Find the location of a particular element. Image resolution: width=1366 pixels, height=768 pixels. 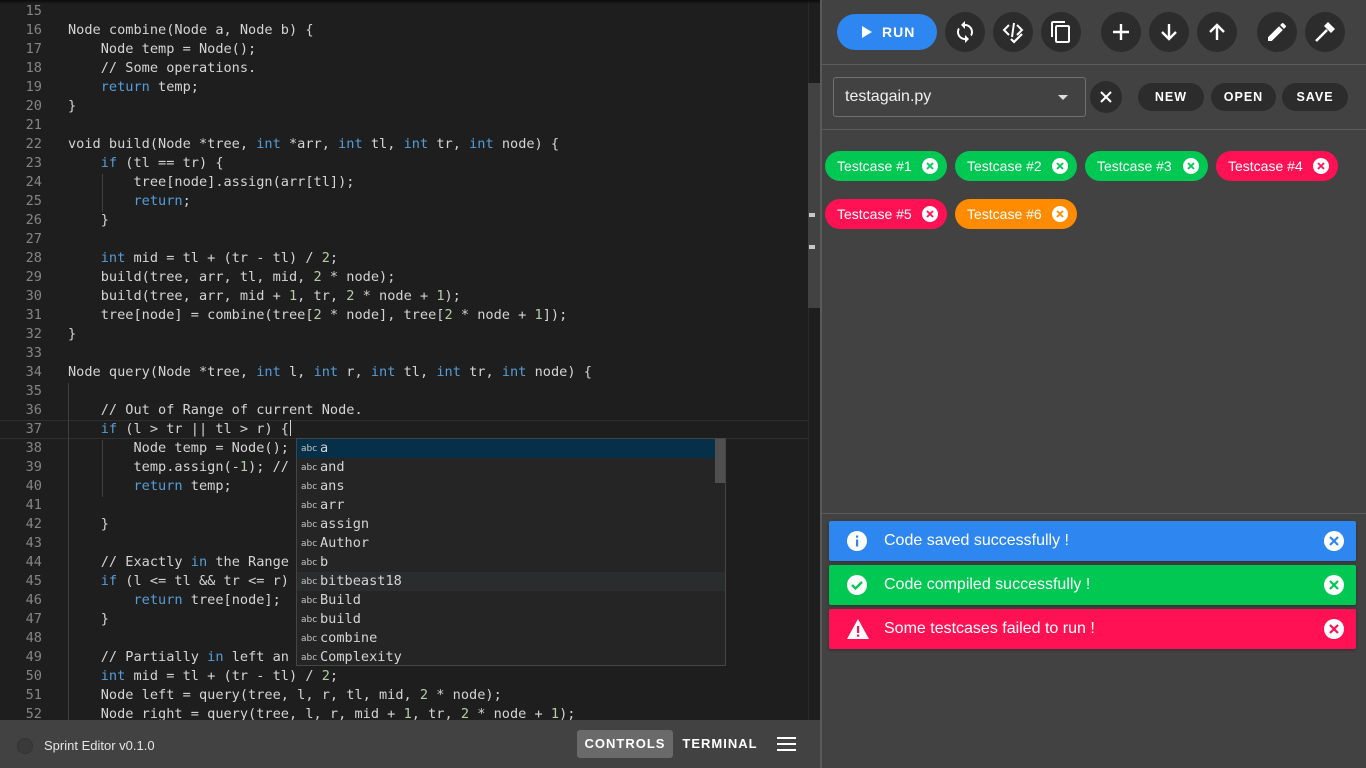

code-line: 35 is located at coordinates (404, 391).